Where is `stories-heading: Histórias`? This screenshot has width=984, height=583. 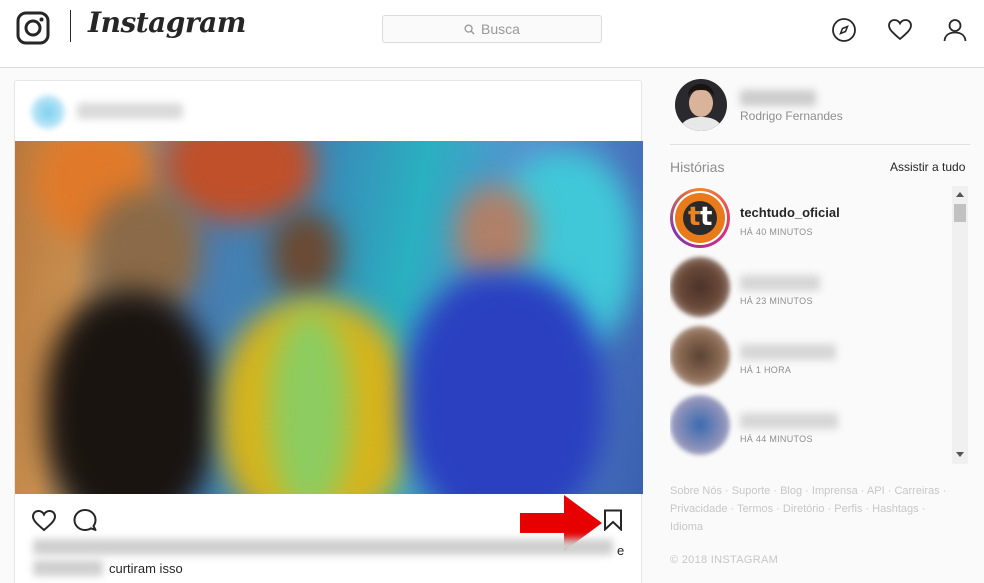
stories-heading: Histórias is located at coordinates (697, 167).